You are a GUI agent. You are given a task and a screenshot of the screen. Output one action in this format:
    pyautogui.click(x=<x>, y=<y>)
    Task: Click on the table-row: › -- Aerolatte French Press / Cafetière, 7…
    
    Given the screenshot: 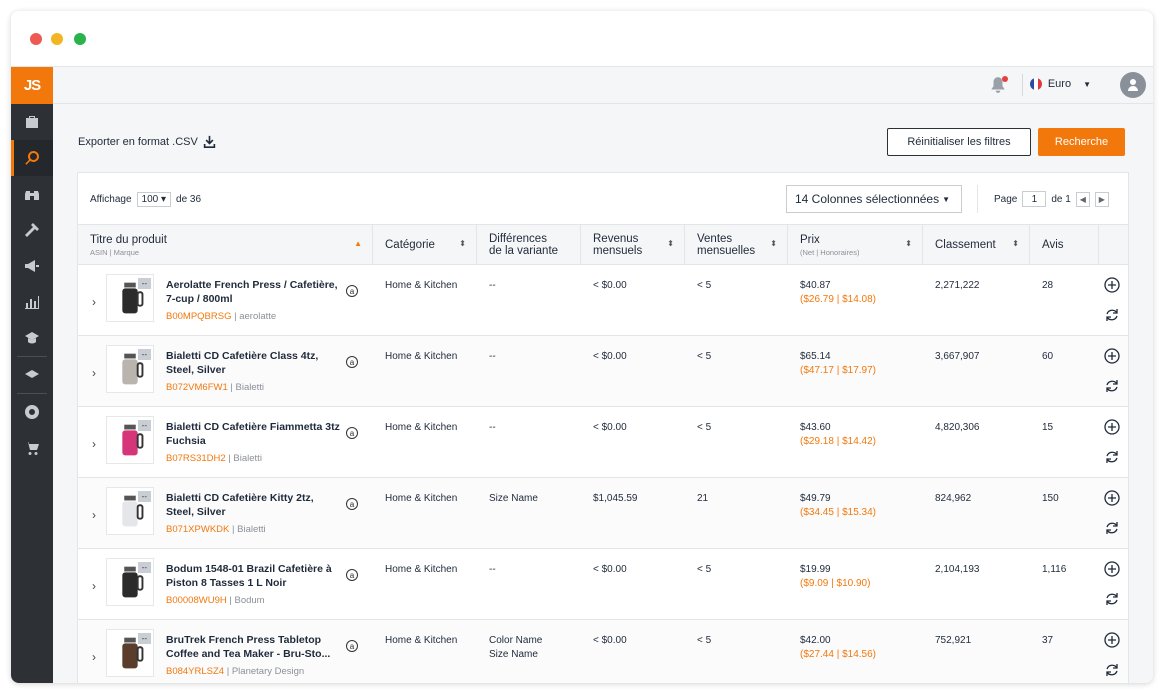 What is the action you would take?
    pyautogui.click(x=603, y=300)
    